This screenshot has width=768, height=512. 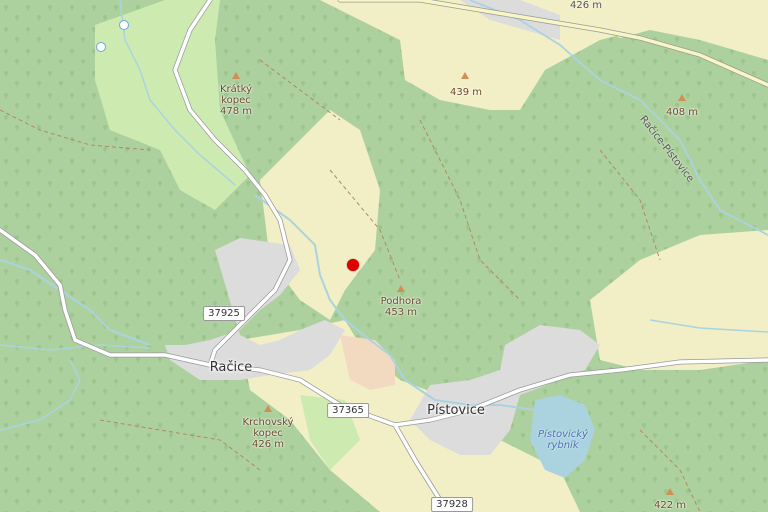 I want to click on peak-label-408: 408 m, so click(x=682, y=112).